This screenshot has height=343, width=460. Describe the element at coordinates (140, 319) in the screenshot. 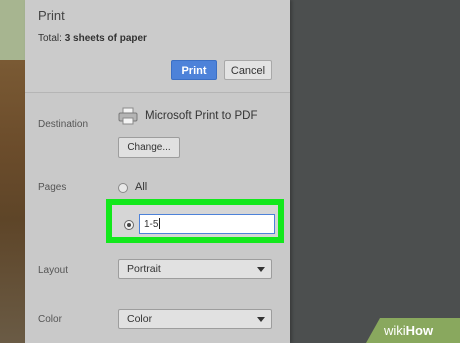

I see `color-selected-value: Color` at that location.